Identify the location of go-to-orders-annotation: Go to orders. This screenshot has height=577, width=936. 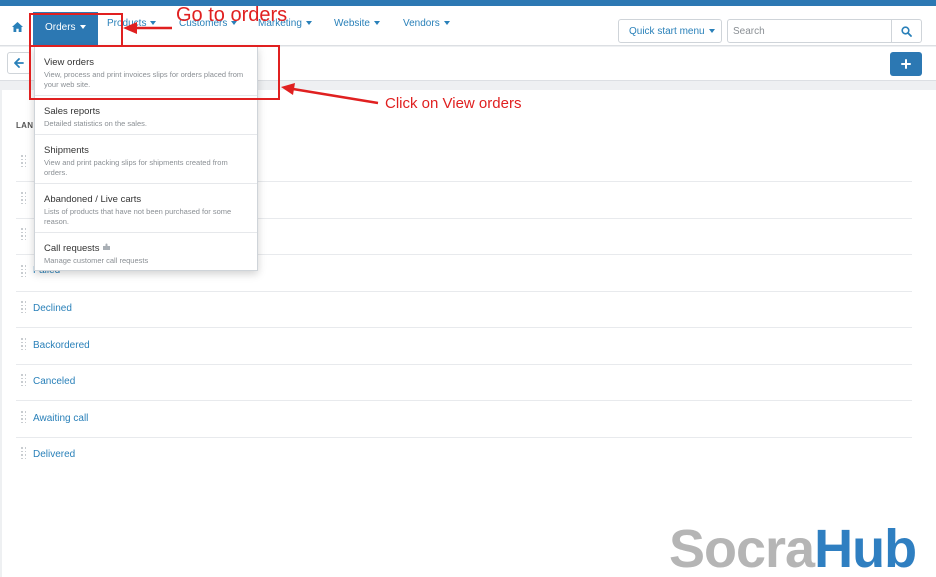
(232, 15).